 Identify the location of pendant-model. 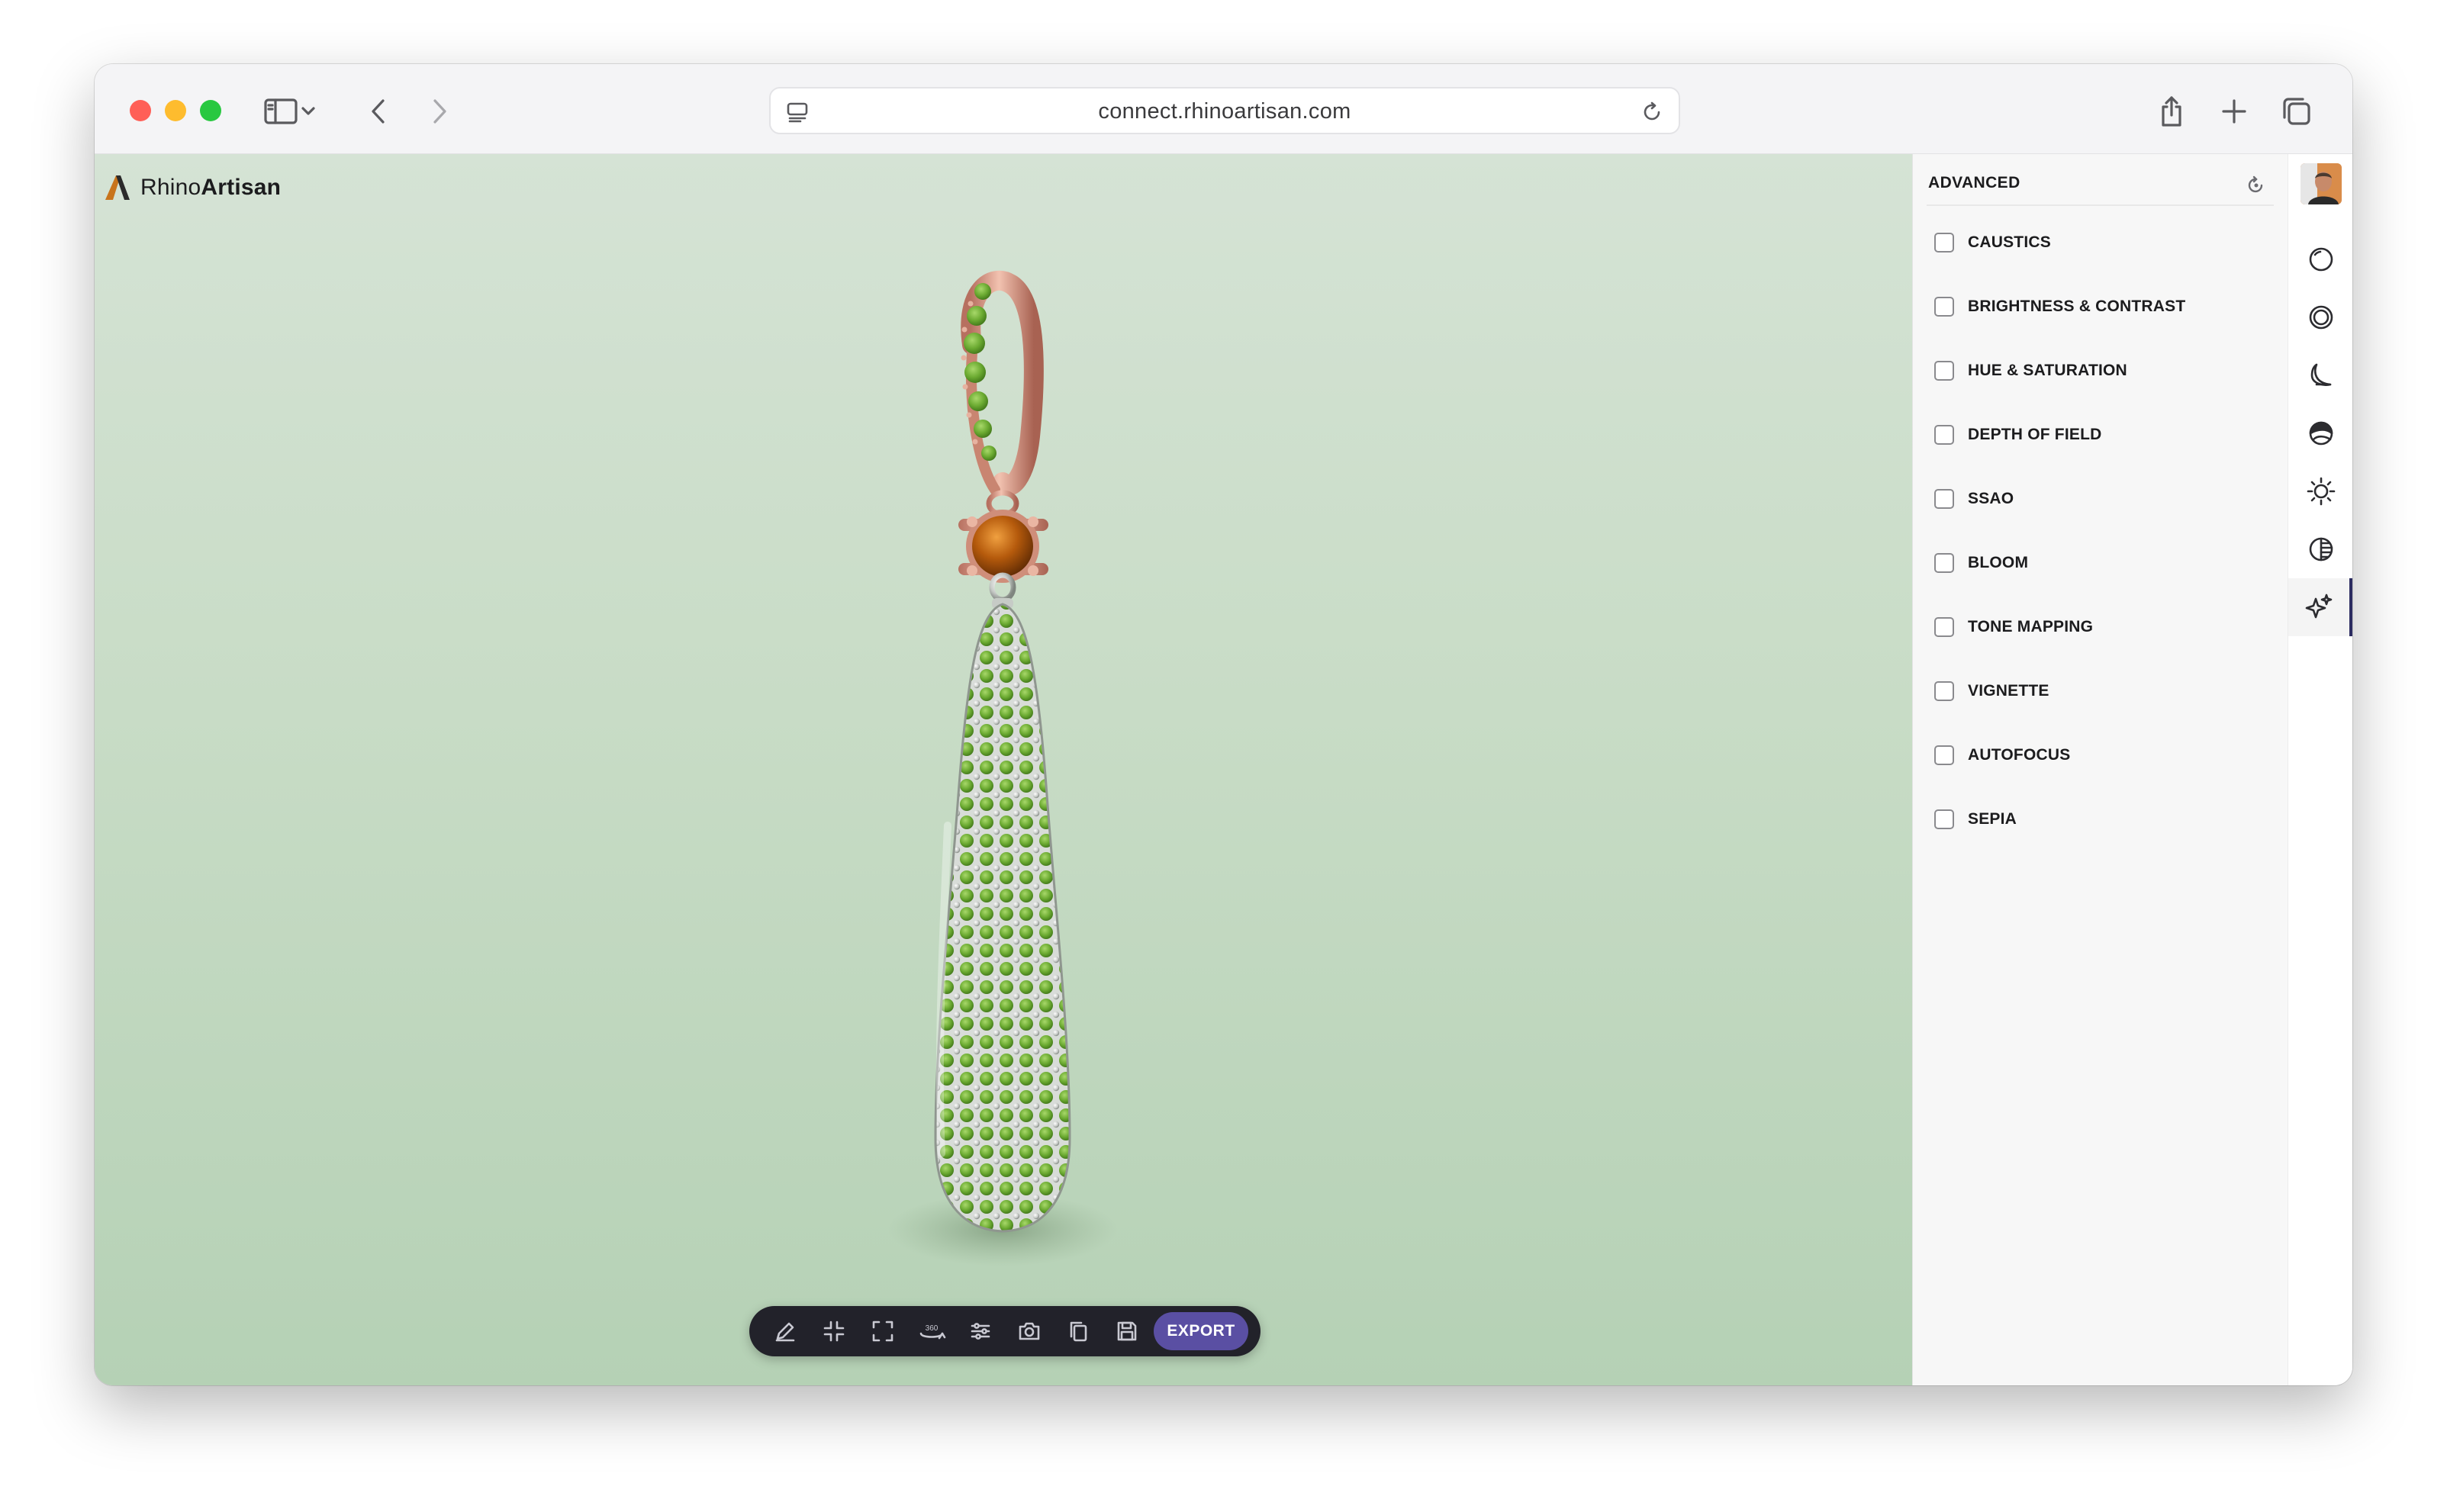
(1003, 799).